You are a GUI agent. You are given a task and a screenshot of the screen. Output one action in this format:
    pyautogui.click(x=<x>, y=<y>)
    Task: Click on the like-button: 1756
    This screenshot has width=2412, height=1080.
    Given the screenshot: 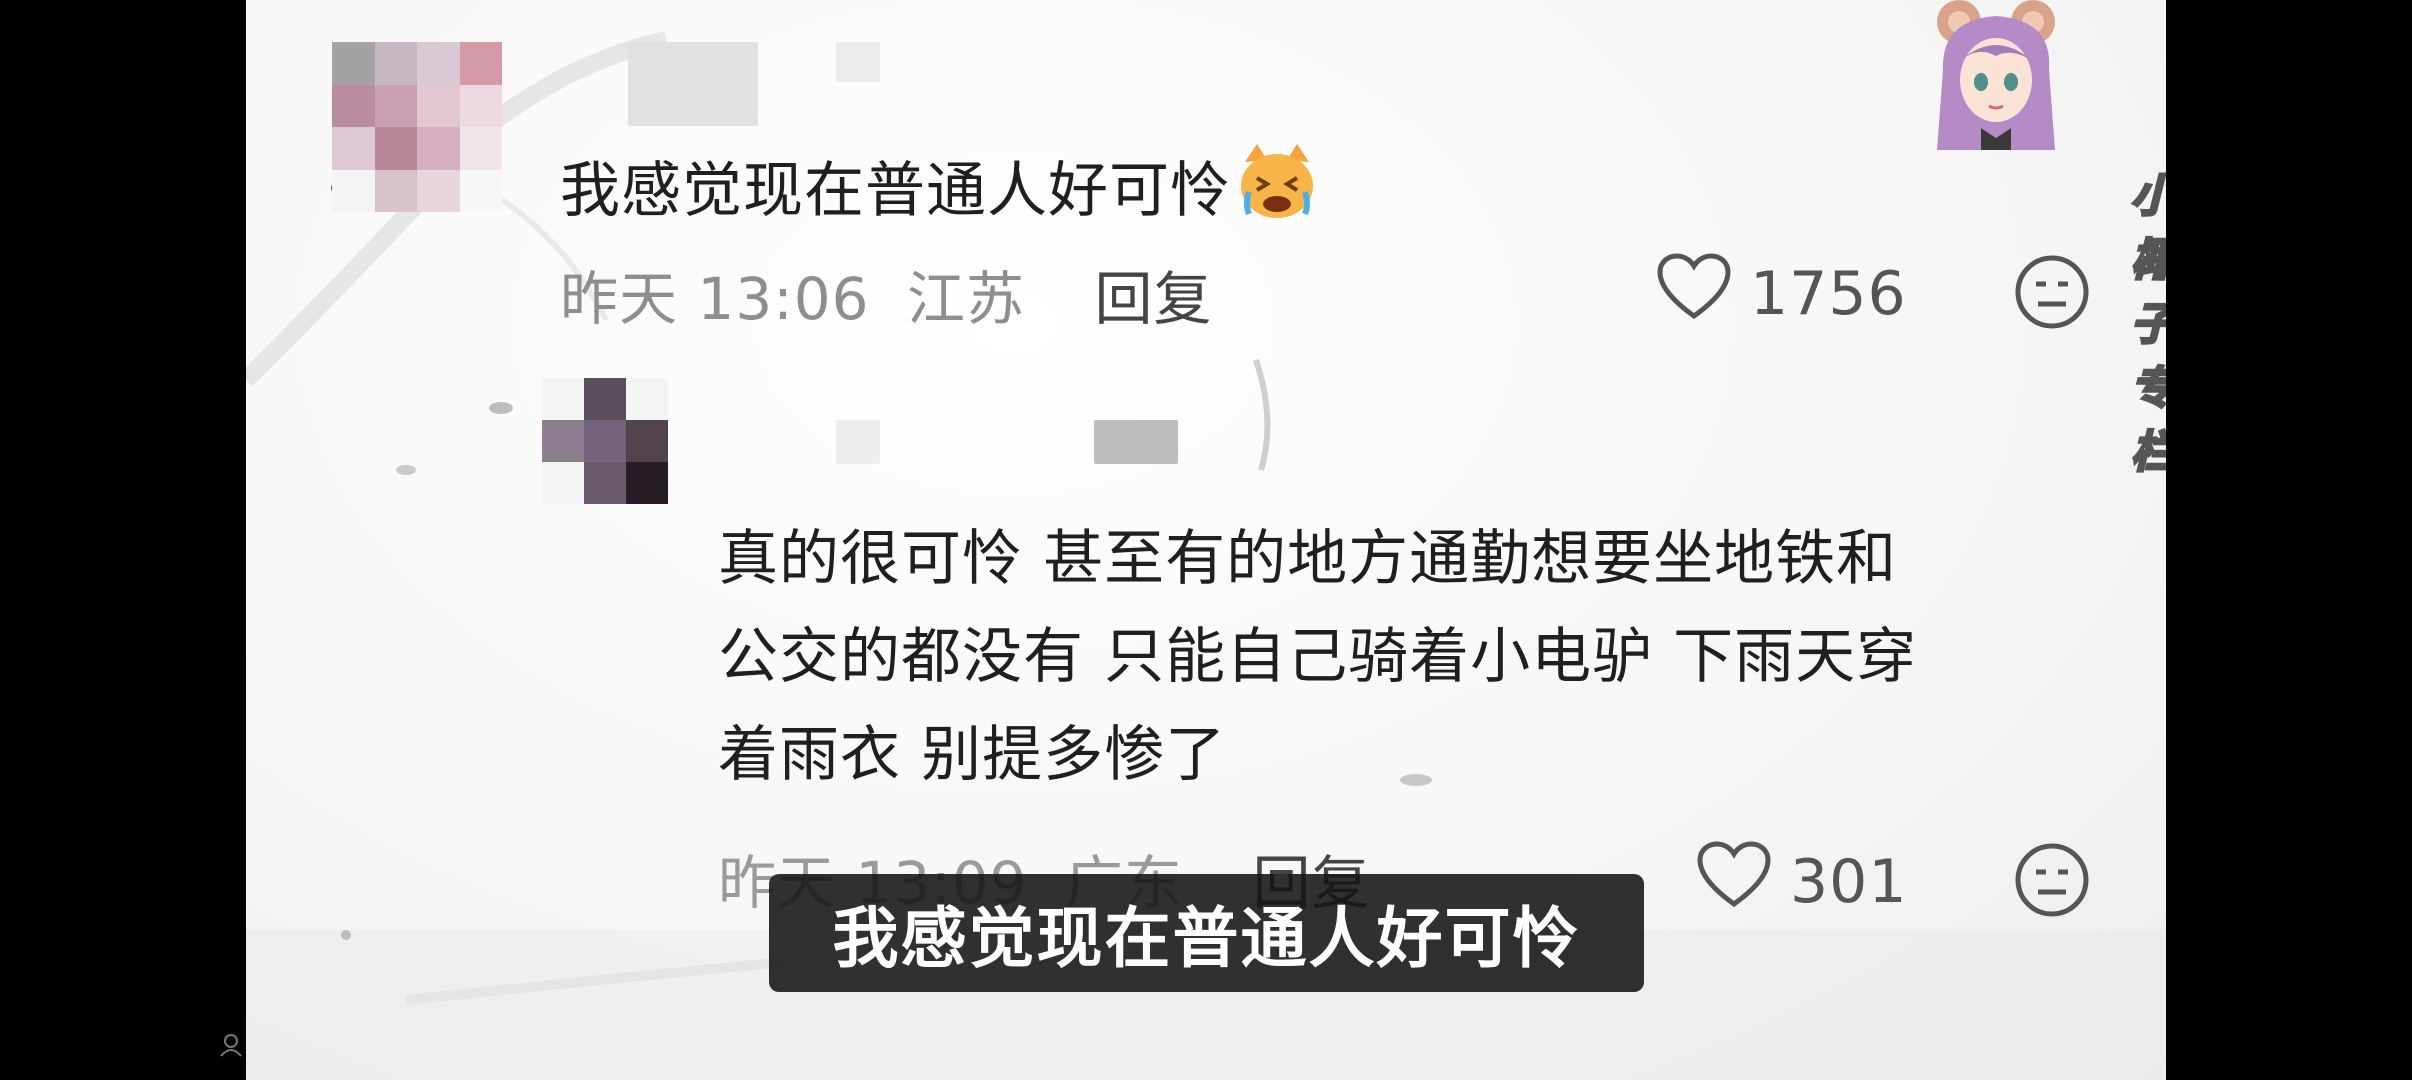 What is the action you would take?
    pyautogui.click(x=1781, y=293)
    